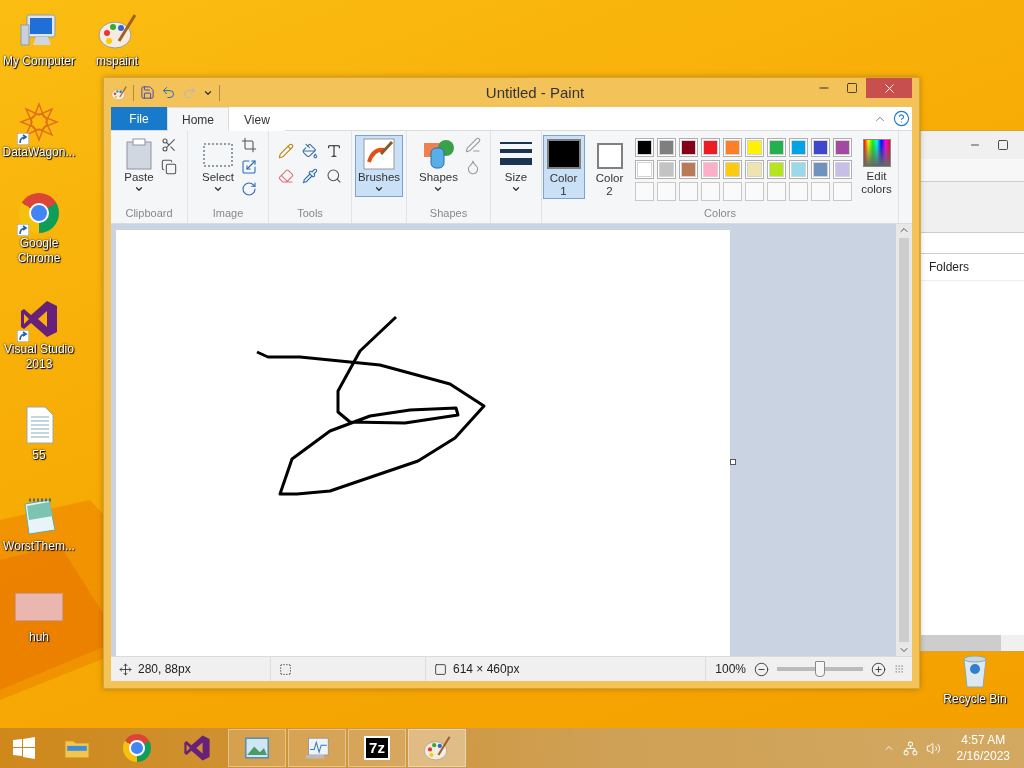 This screenshot has height=768, width=1024. I want to click on ribbon-tab: Home, so click(198, 119).